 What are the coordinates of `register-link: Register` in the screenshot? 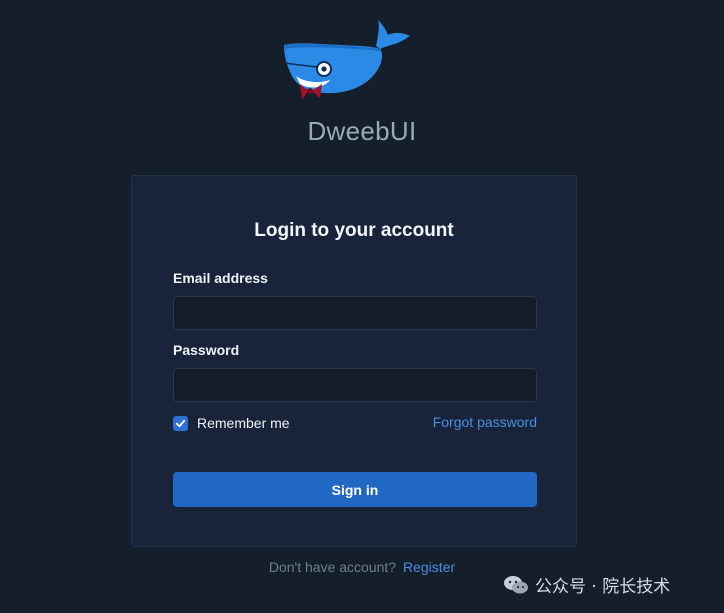 It's located at (429, 567).